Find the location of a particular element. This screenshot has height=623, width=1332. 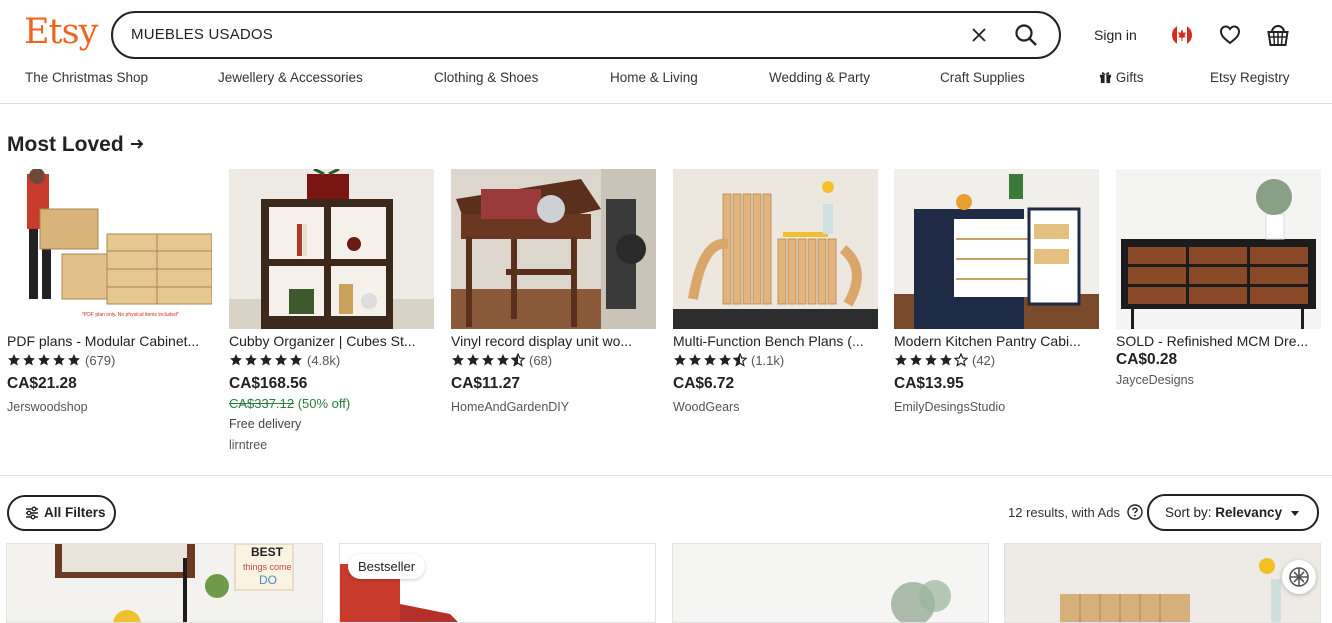

shop-name: HomeAndGardenDIY is located at coordinates (553, 407).